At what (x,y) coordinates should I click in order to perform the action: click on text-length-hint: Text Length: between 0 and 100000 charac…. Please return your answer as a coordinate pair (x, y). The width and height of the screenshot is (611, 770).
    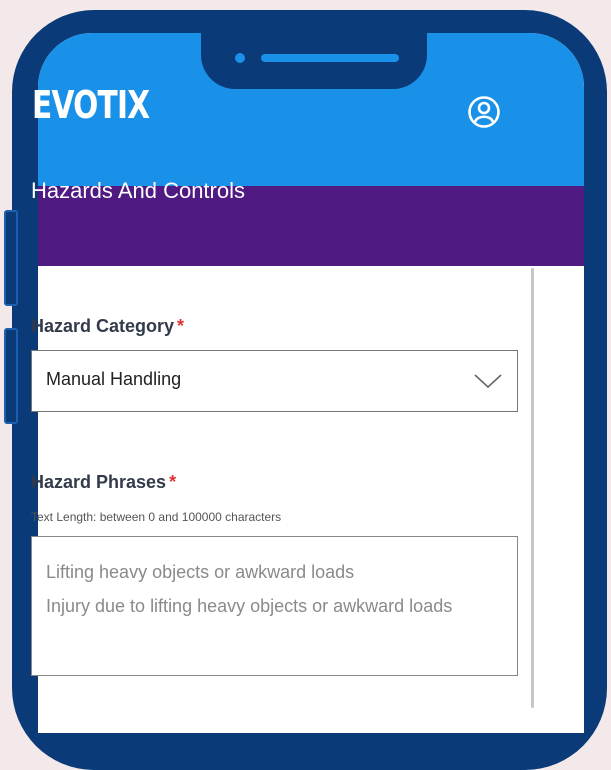
    Looking at the image, I should click on (156, 517).